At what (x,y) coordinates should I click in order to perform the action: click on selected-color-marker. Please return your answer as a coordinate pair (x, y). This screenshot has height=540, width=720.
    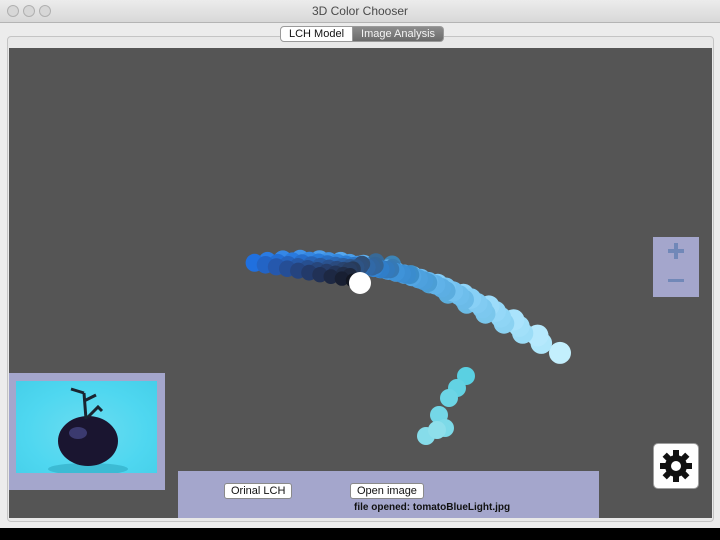
    Looking at the image, I should click on (360, 283).